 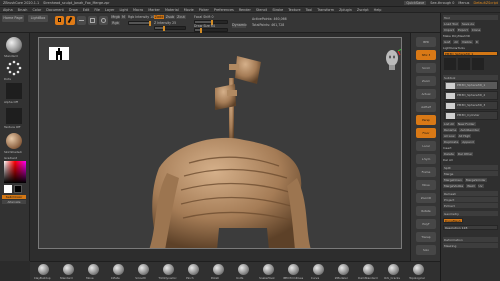 What do you see at coordinates (139, 23) in the screenshot?
I see `rgb-intensity-slider` at bounding box center [139, 23].